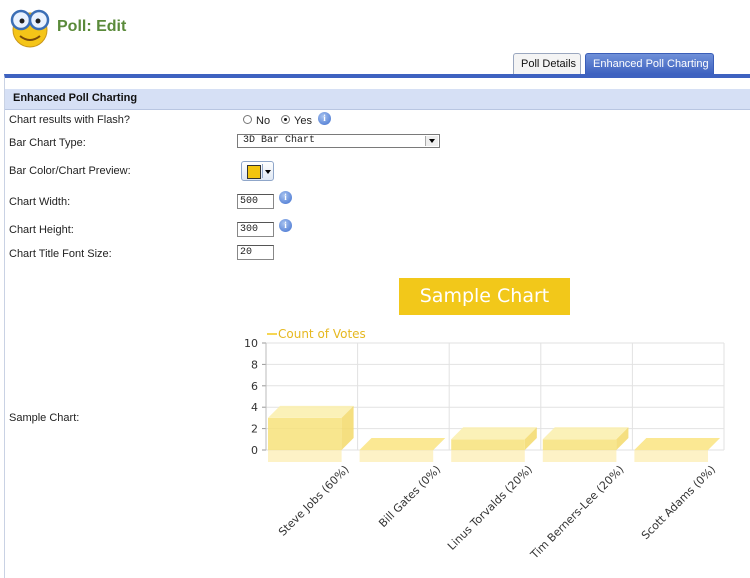 The image size is (750, 578). Describe the element at coordinates (314, 501) in the screenshot. I see `x-tick-label: Steve Jobs (60%)` at that location.